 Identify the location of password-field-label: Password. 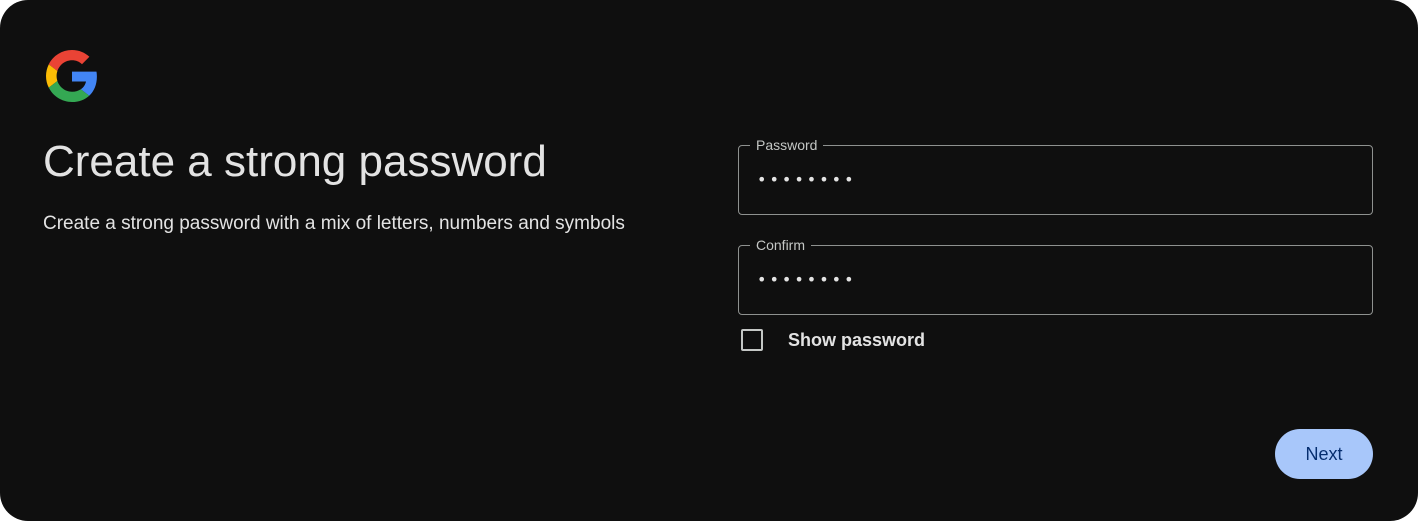
(787, 145).